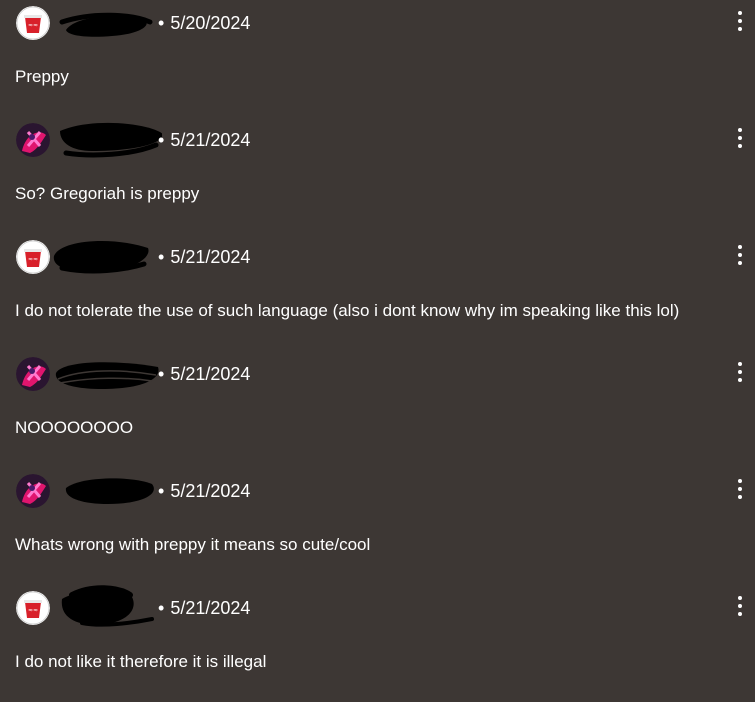  I want to click on date-label: 5/20/2024, so click(210, 23).